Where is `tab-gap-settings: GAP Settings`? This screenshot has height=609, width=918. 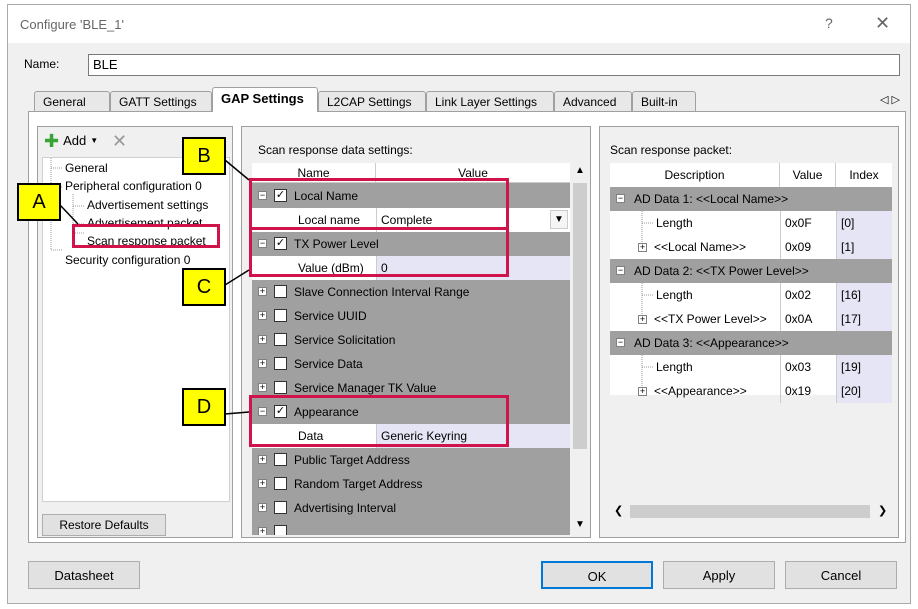
tab-gap-settings: GAP Settings is located at coordinates (265, 99).